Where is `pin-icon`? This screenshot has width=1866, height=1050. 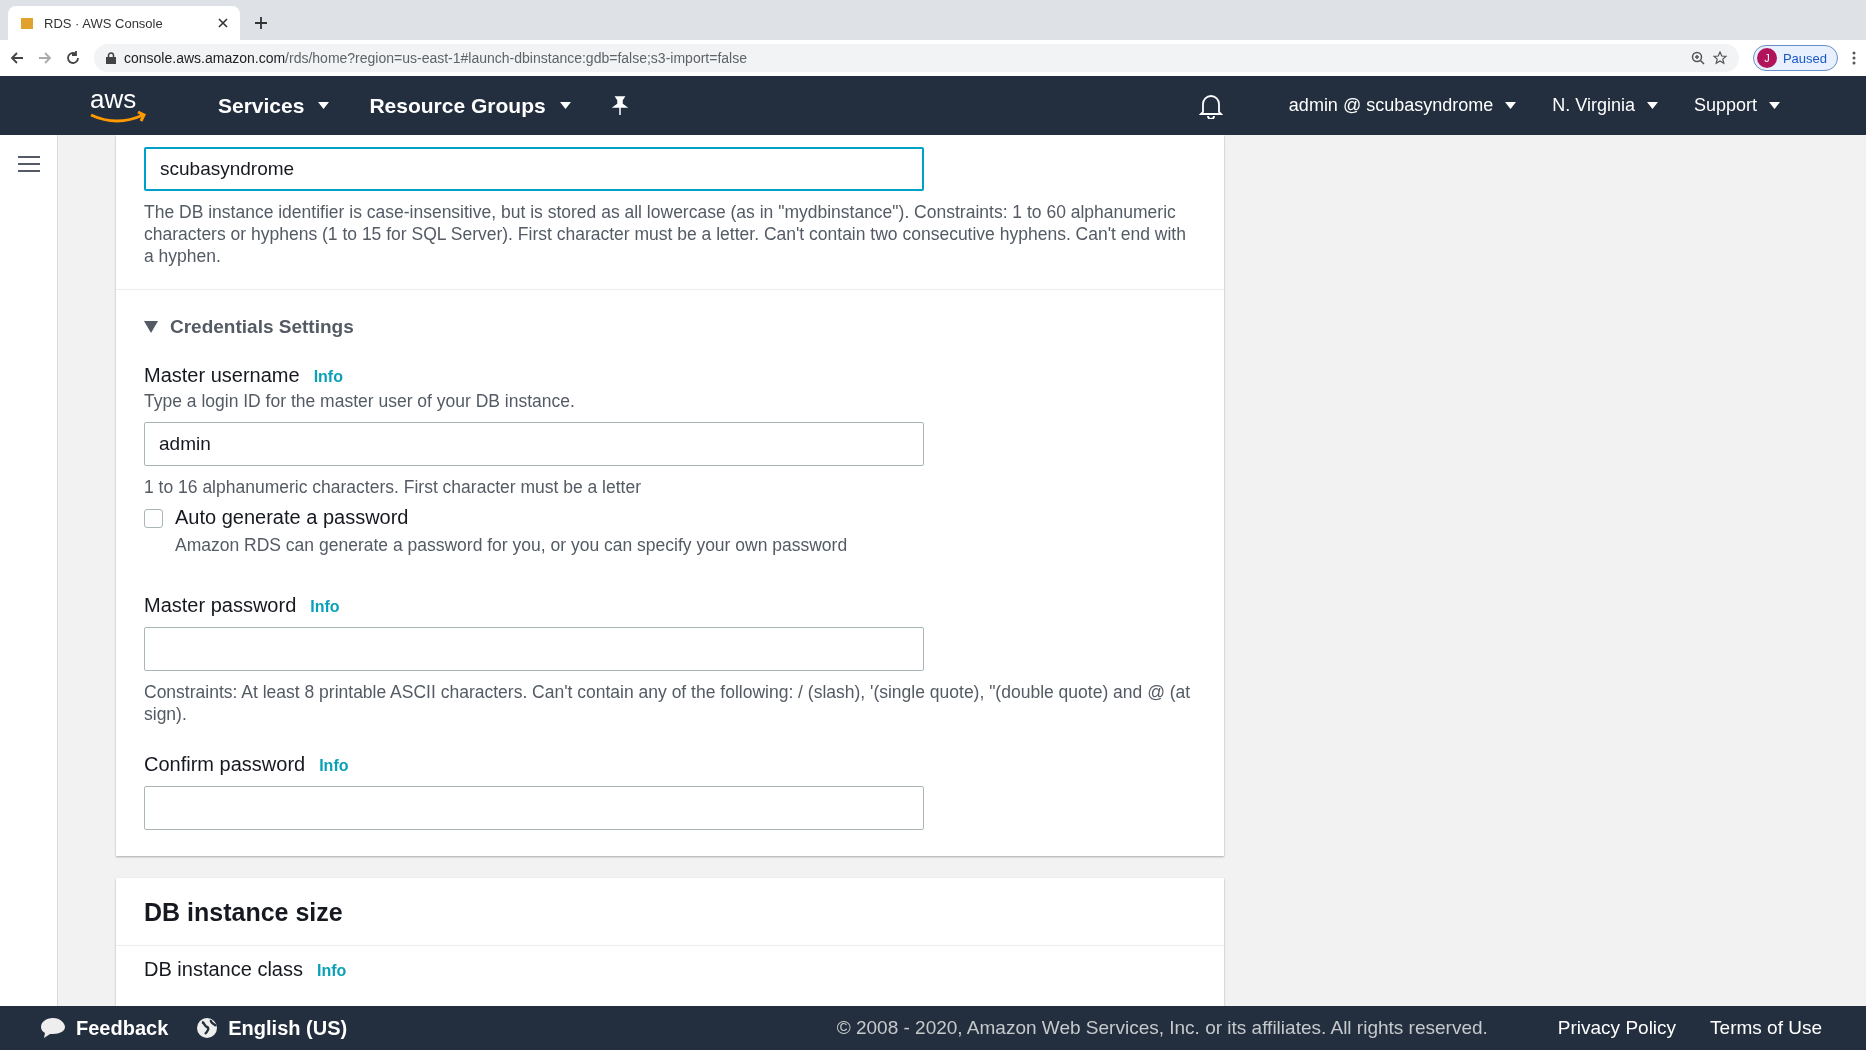 pin-icon is located at coordinates (619, 105).